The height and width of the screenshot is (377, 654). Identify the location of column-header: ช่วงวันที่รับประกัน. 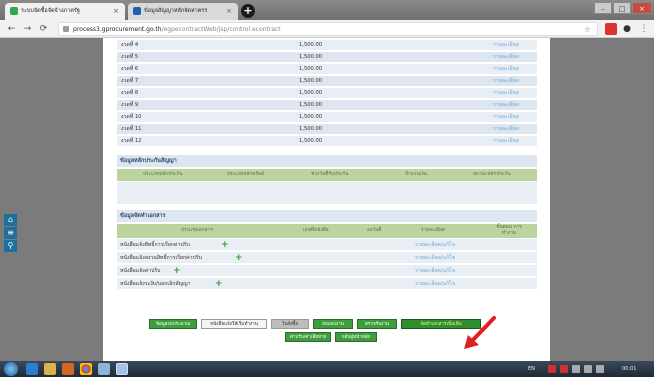
(330, 174).